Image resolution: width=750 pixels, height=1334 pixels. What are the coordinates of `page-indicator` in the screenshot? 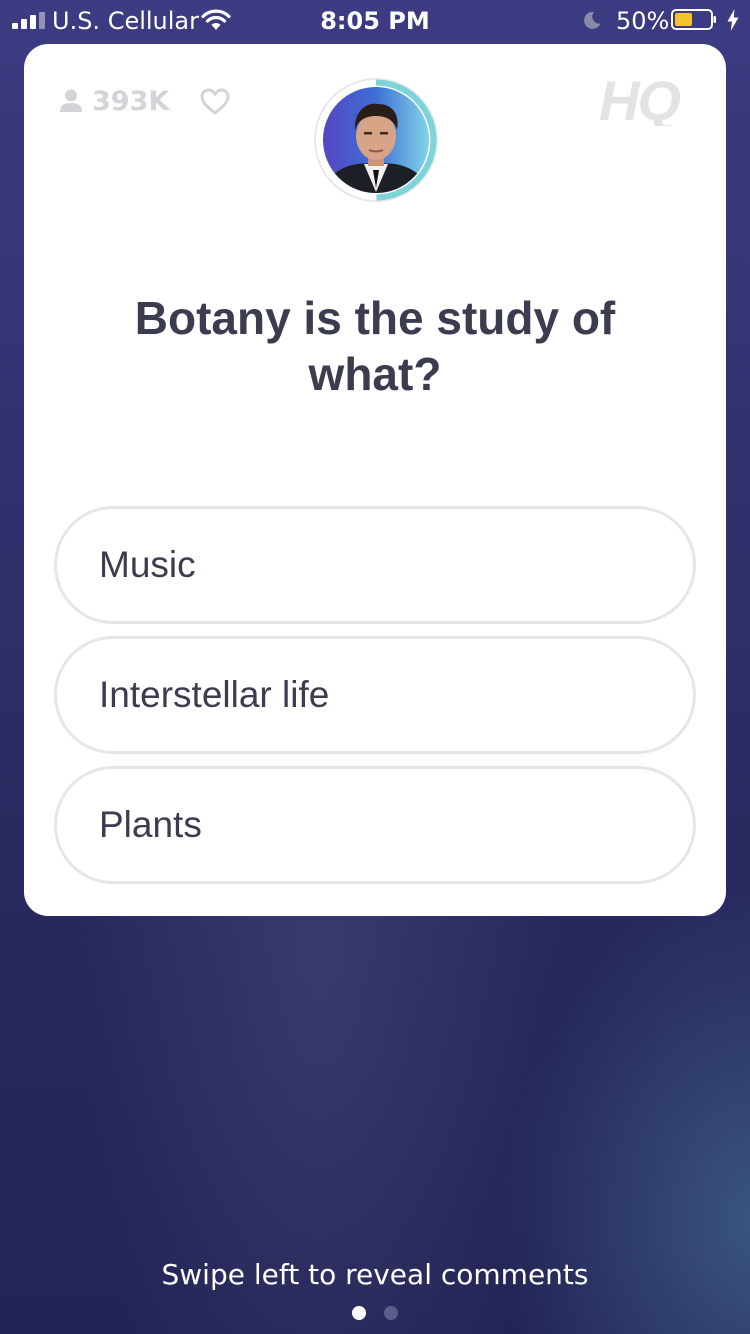 It's located at (375, 1313).